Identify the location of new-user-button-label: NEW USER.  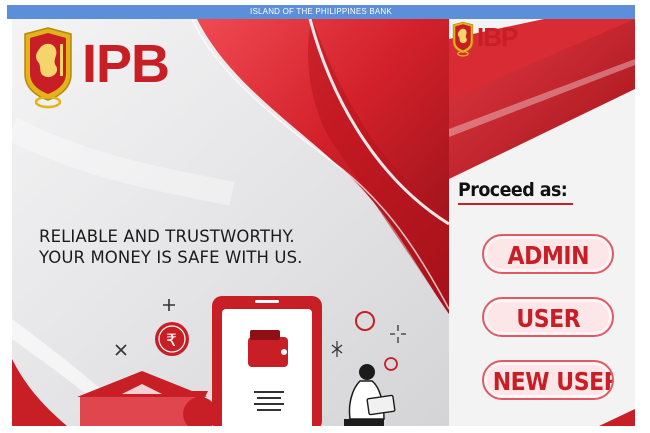
(553, 381).